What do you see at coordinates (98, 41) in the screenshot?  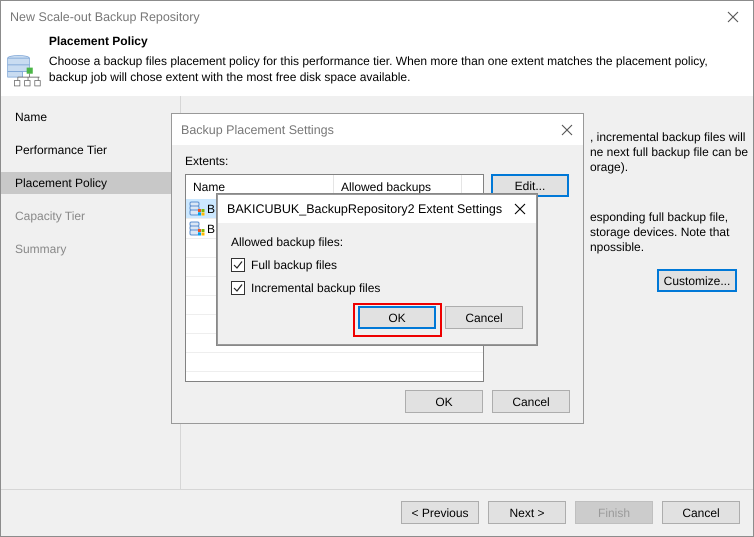 I see `page-title: Placement Policy` at bounding box center [98, 41].